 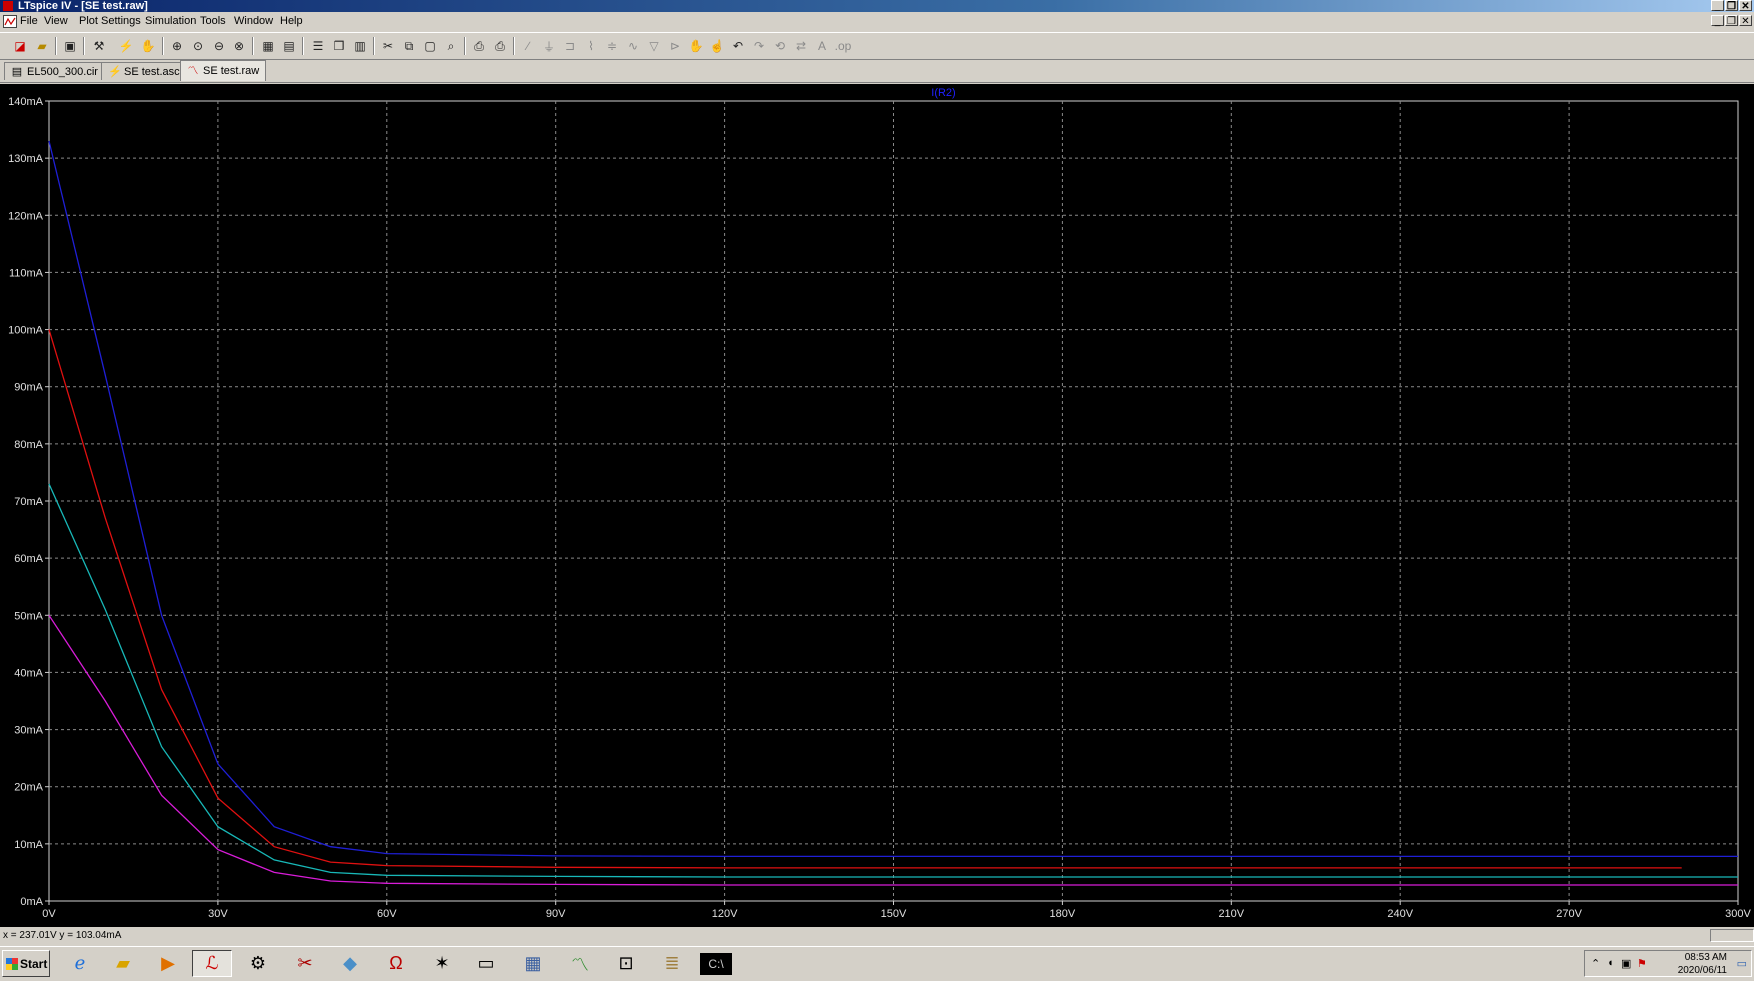 I want to click on open-folder-icon: ▰, so click(x=42, y=46).